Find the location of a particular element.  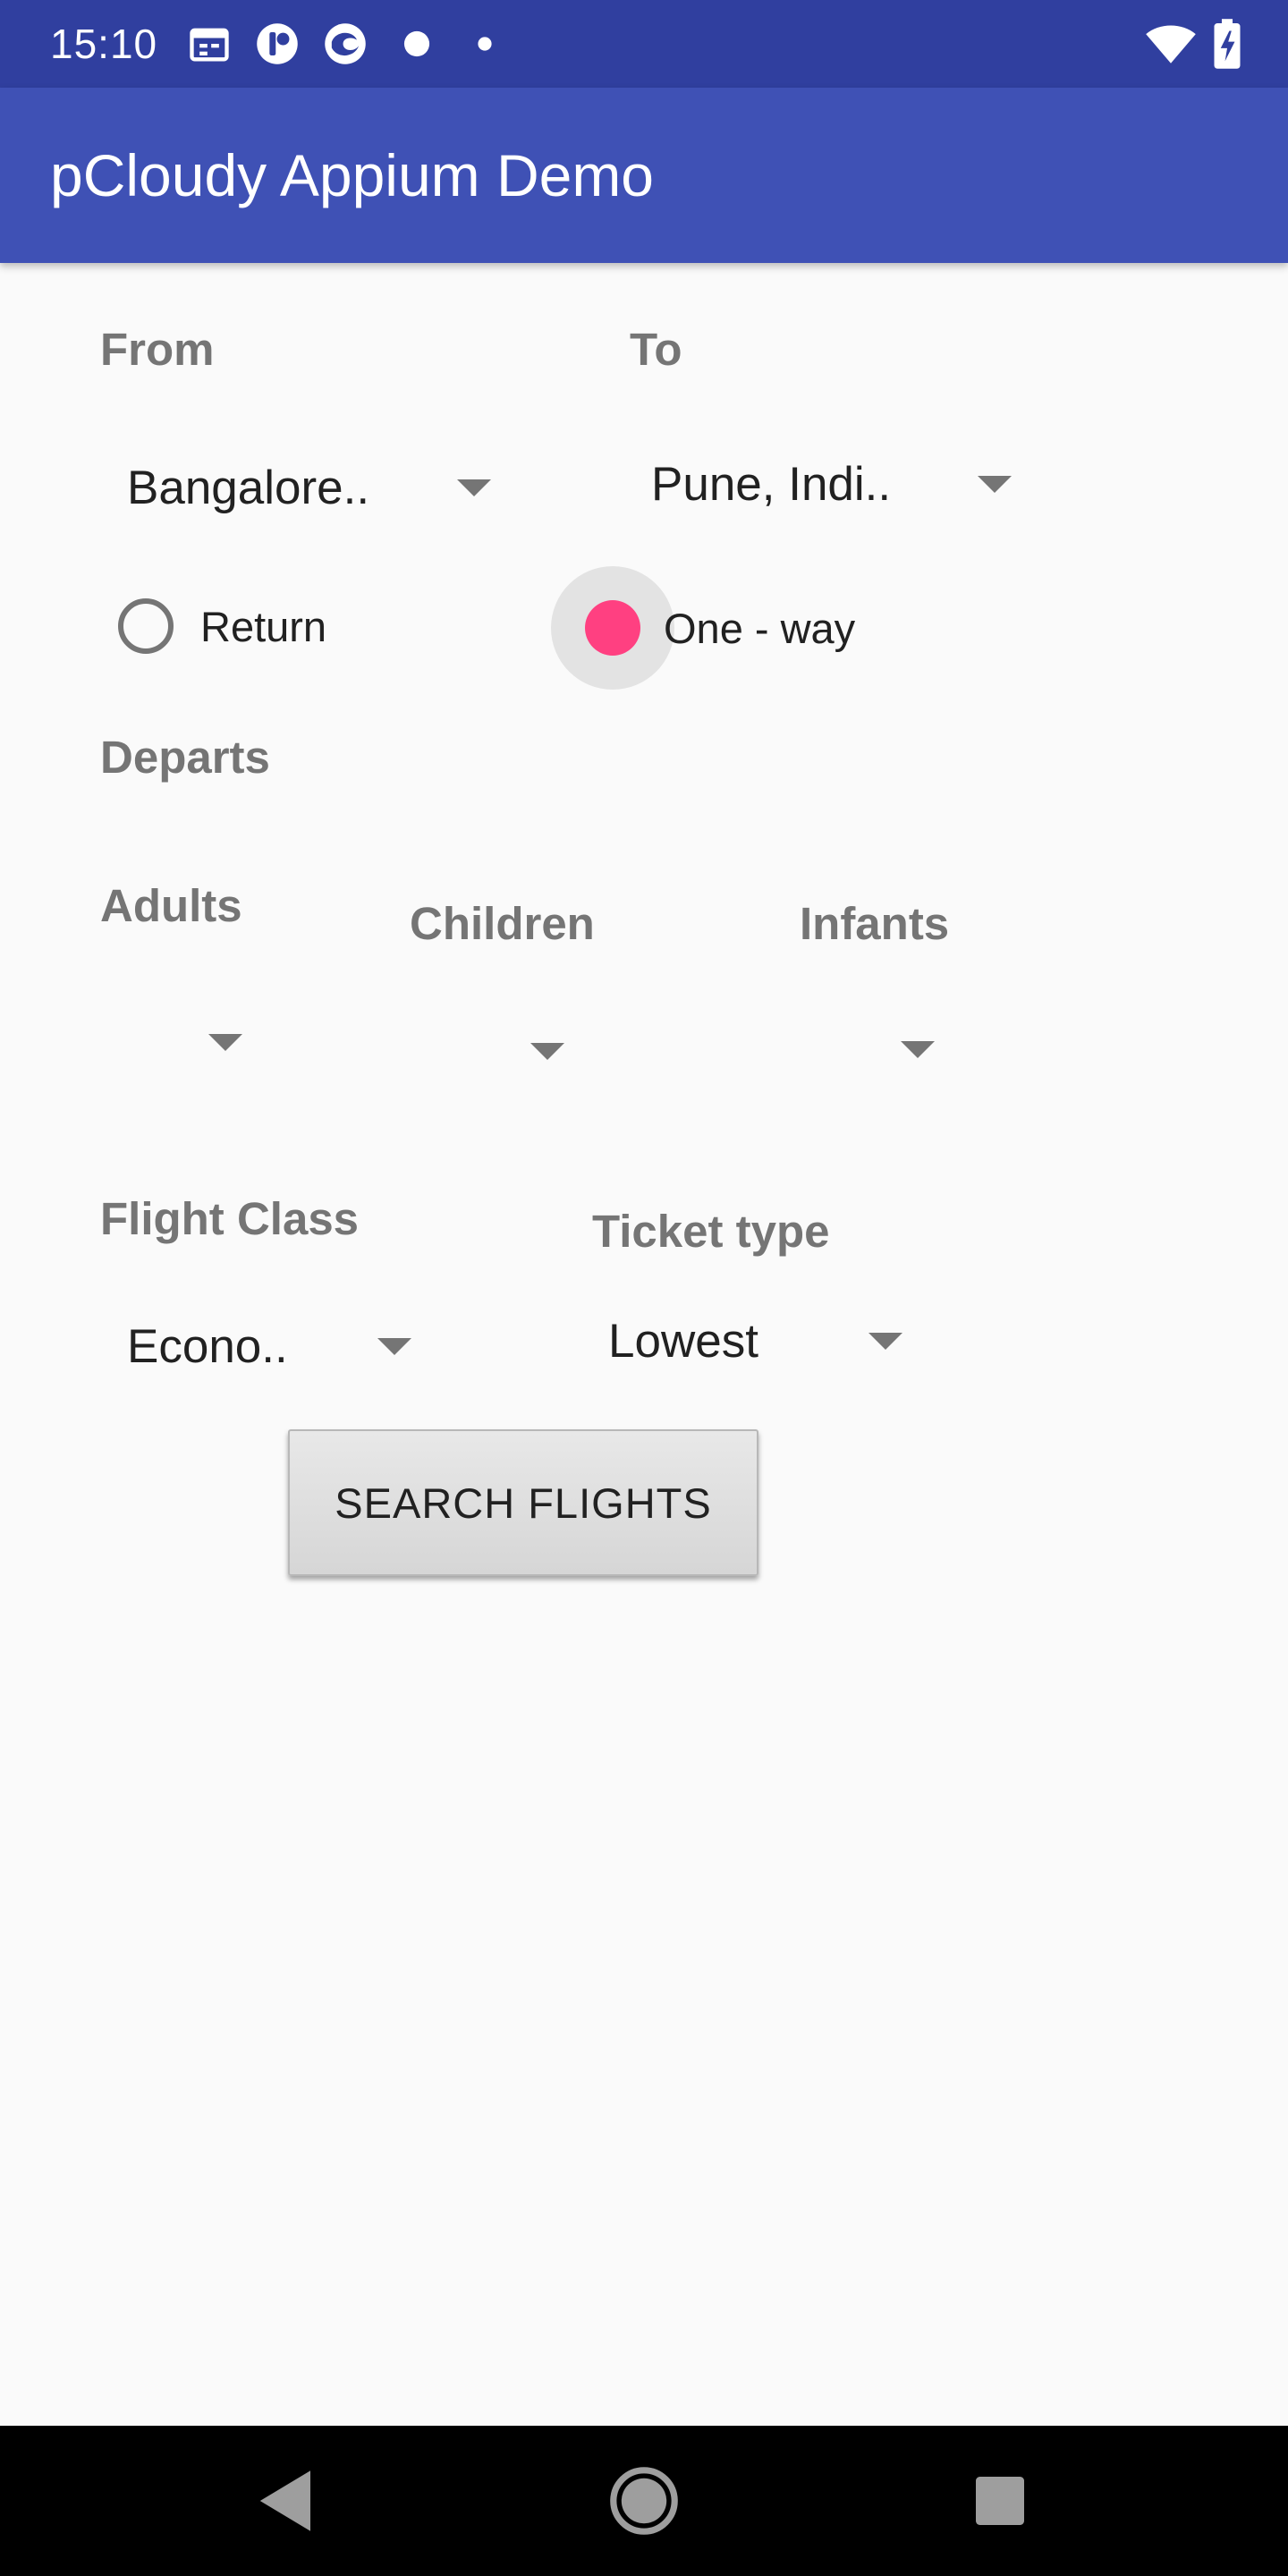

app-icon-swirl is located at coordinates (345, 44).